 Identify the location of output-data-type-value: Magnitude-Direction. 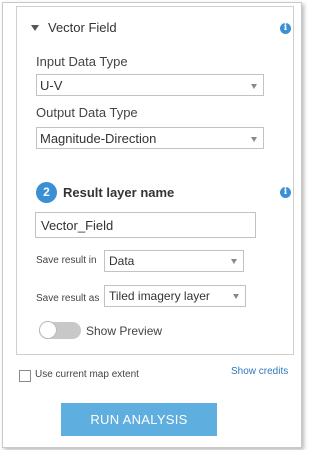
(98, 138).